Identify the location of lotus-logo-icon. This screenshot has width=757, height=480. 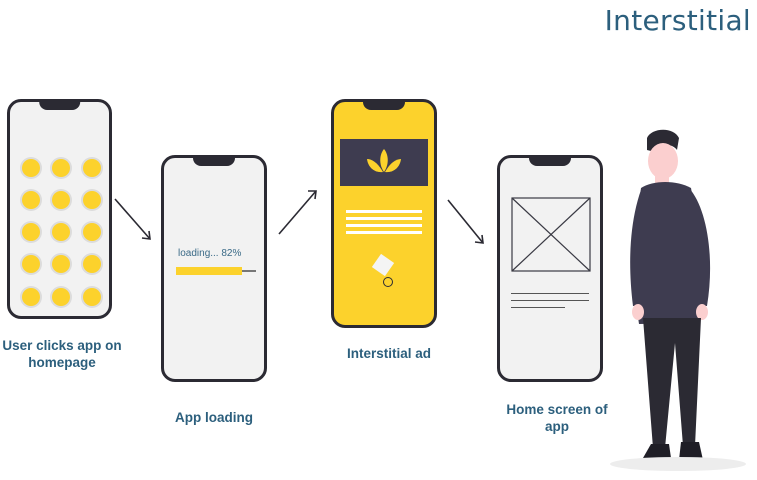
(384, 161).